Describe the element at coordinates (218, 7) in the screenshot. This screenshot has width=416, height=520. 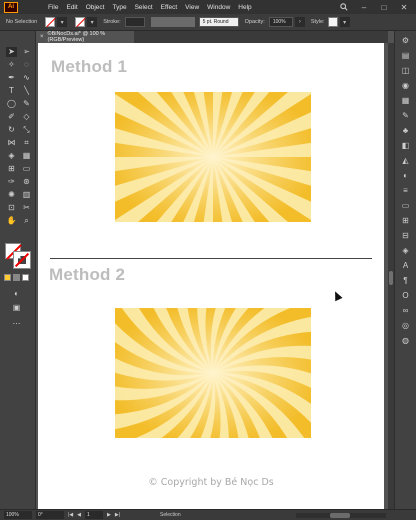
I see `menu-window: Window` at that location.